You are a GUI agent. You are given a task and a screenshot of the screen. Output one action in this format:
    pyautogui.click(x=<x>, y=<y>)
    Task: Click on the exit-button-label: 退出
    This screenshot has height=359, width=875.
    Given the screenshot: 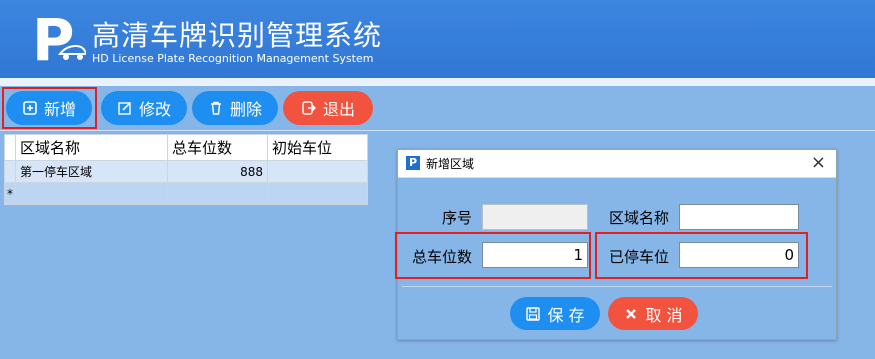 What is the action you would take?
    pyautogui.click(x=338, y=109)
    